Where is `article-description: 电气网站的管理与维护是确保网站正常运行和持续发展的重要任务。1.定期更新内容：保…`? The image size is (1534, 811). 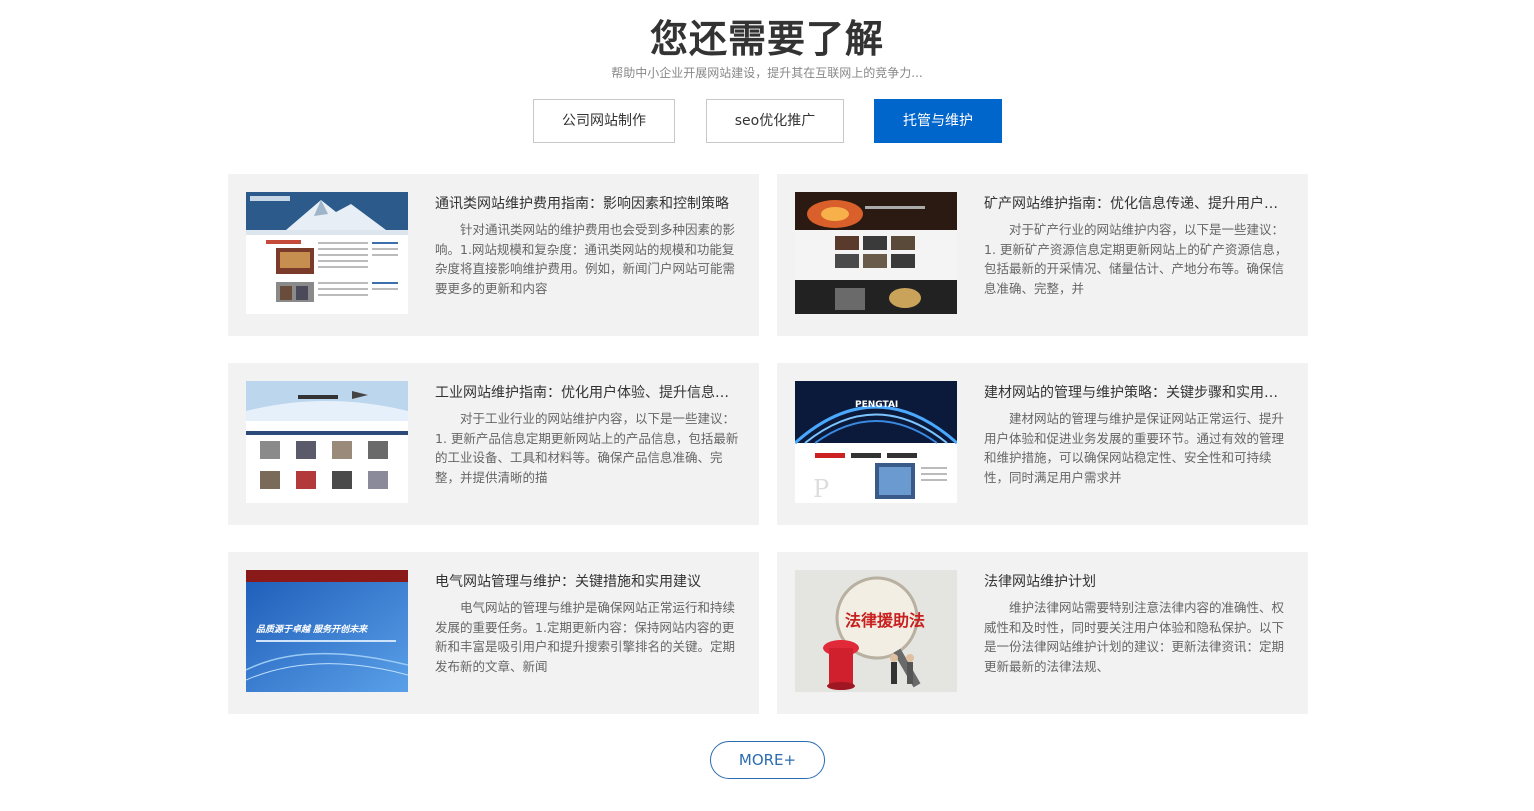
article-description: 电气网站的管理与维护是确保网站正常运行和持续发展的重要任务。1.定期更新内容：保… is located at coordinates (585, 637).